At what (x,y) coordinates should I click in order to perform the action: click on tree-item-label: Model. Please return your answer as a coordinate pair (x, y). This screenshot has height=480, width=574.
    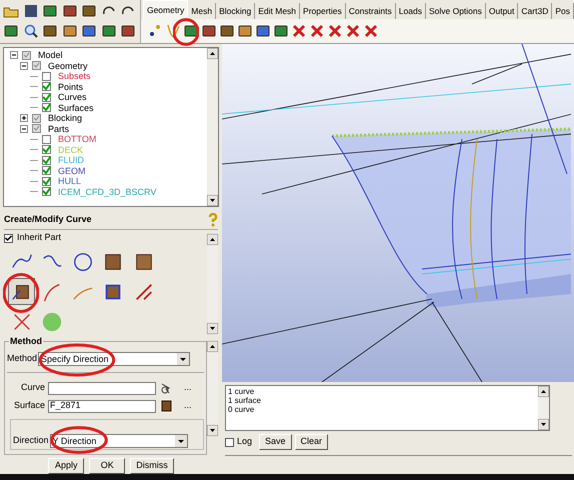
    Looking at the image, I should click on (50, 55).